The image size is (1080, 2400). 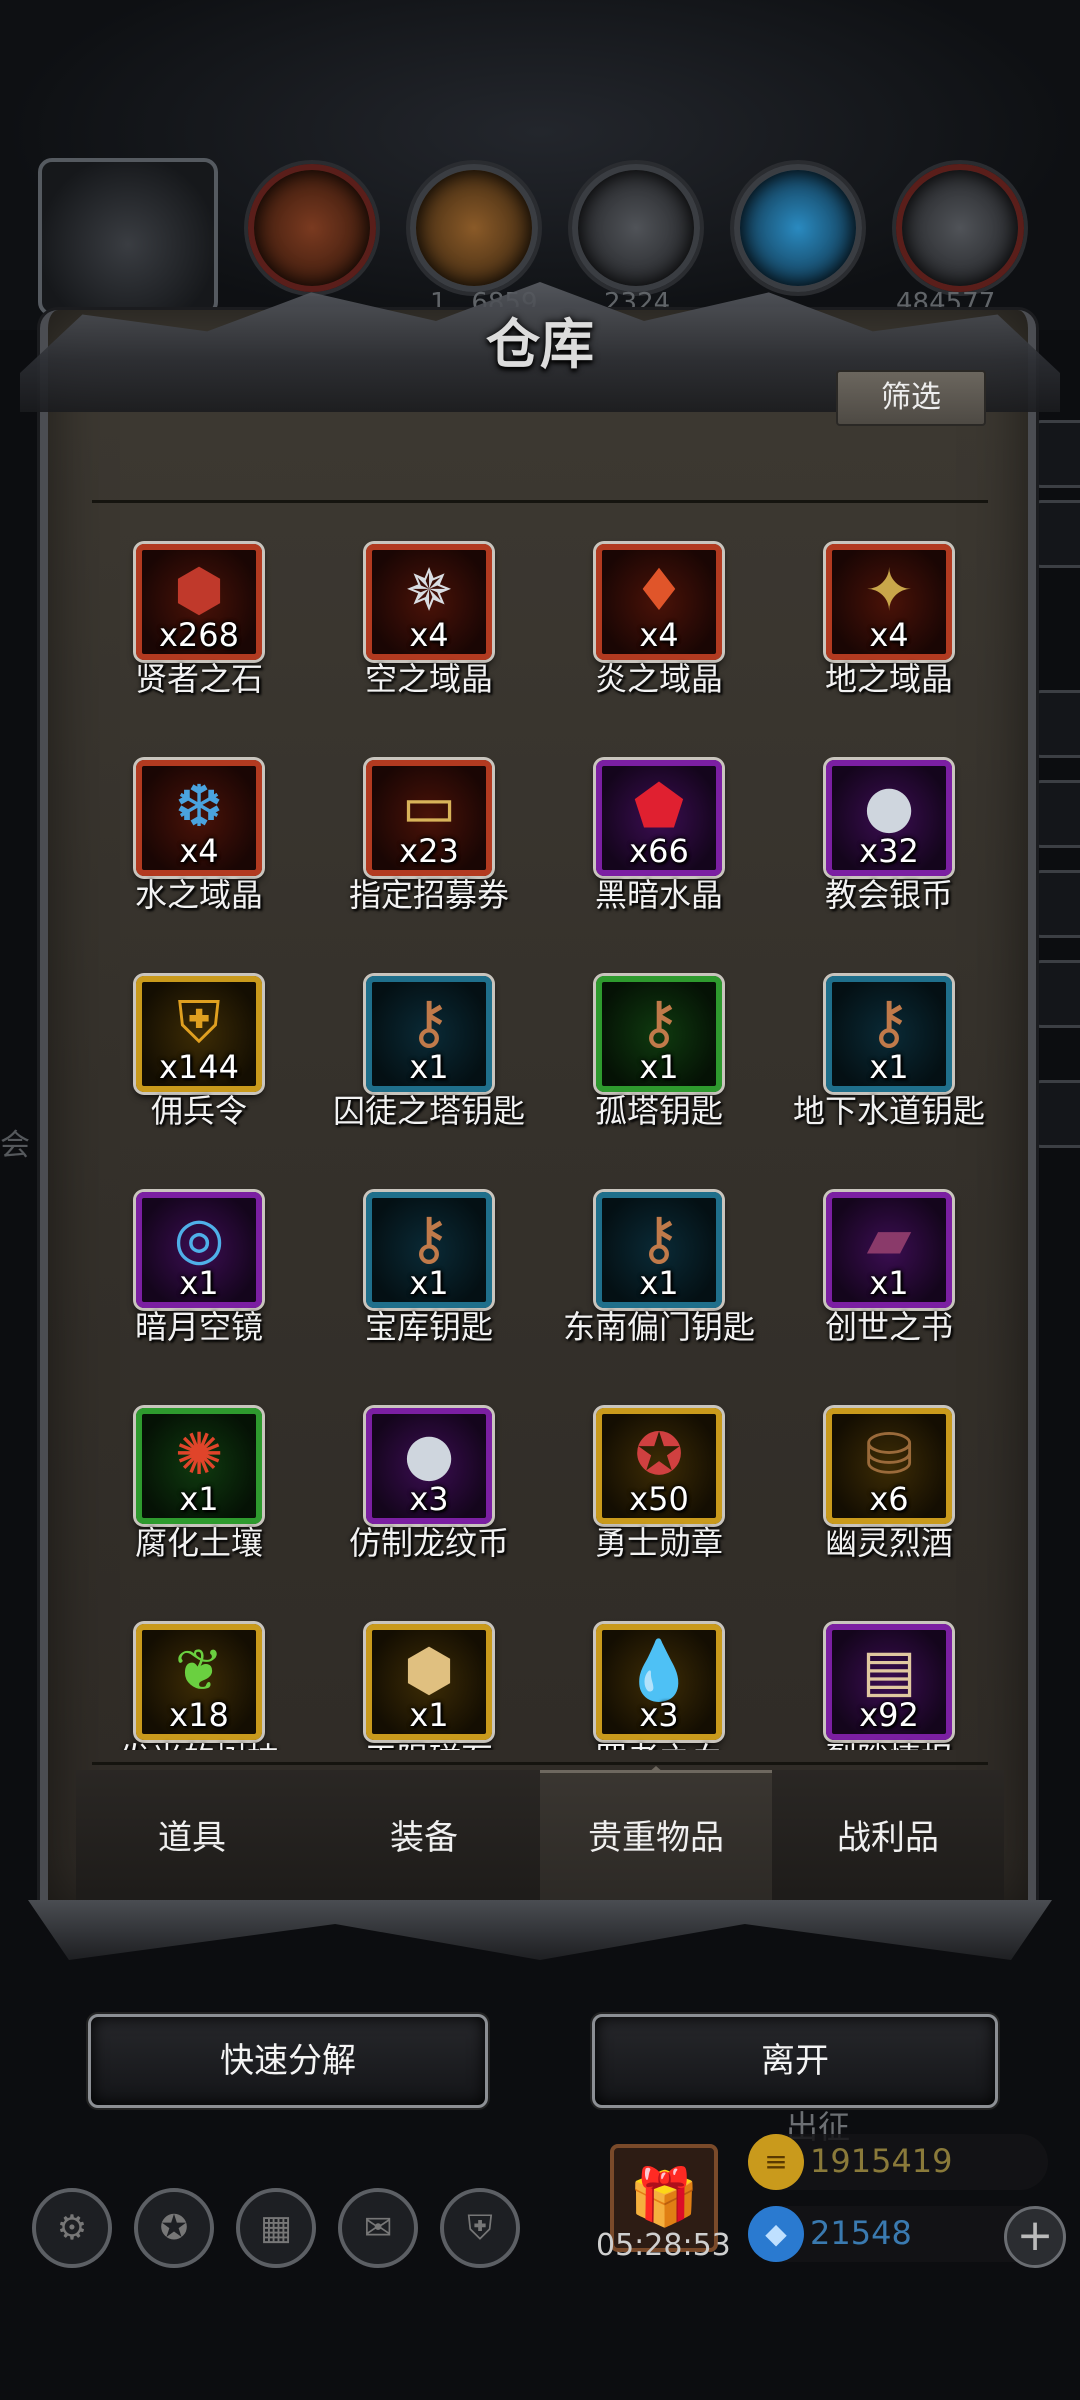 I want to click on inventory-item: ✪ x50 勇士勋章, so click(x=659, y=1493).